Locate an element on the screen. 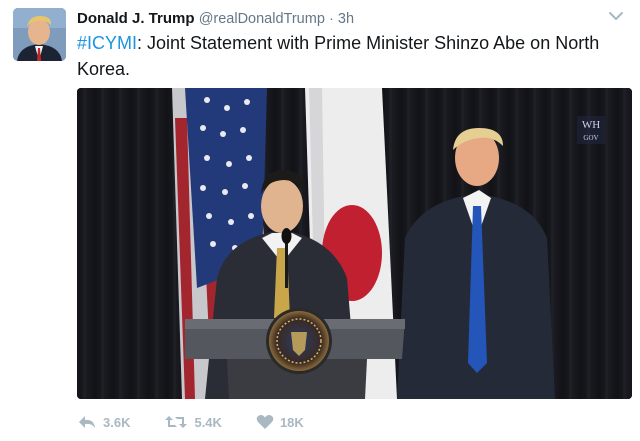 The image size is (640, 441). svg-text: WH is located at coordinates (591, 125).